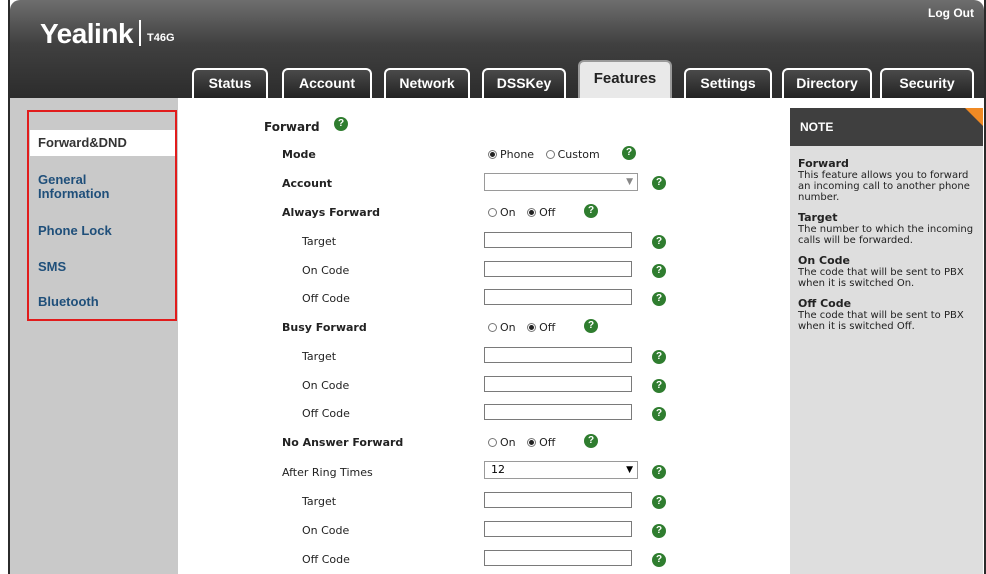 This screenshot has width=986, height=574. What do you see at coordinates (659, 386) in the screenshot?
I see `help-icon-busy-on-code: ?` at bounding box center [659, 386].